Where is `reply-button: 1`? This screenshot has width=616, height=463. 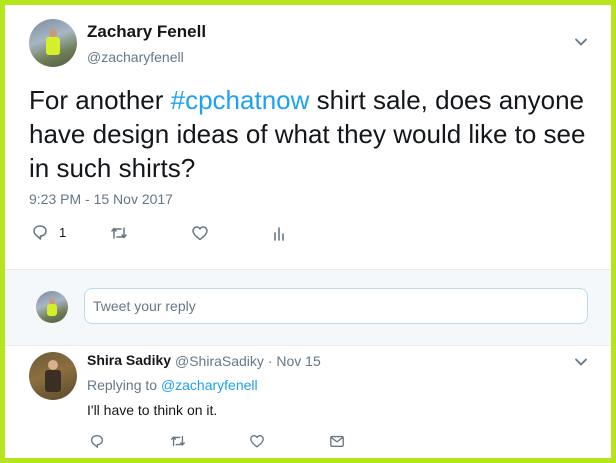
reply-button: 1 is located at coordinates (48, 232).